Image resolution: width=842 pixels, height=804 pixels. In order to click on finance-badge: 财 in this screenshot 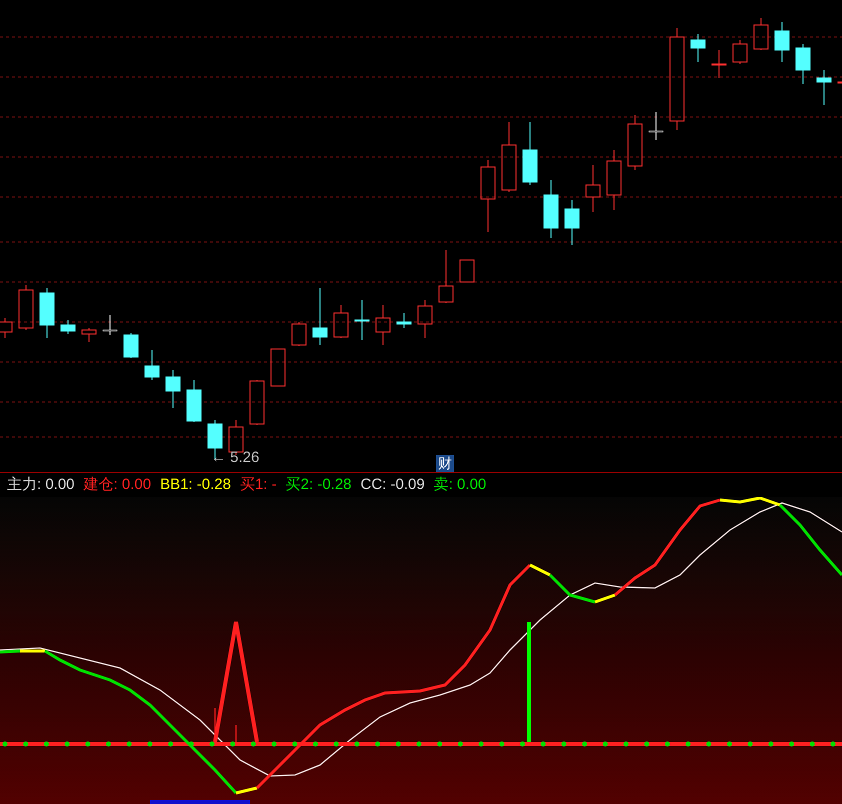, I will do `click(445, 463)`.